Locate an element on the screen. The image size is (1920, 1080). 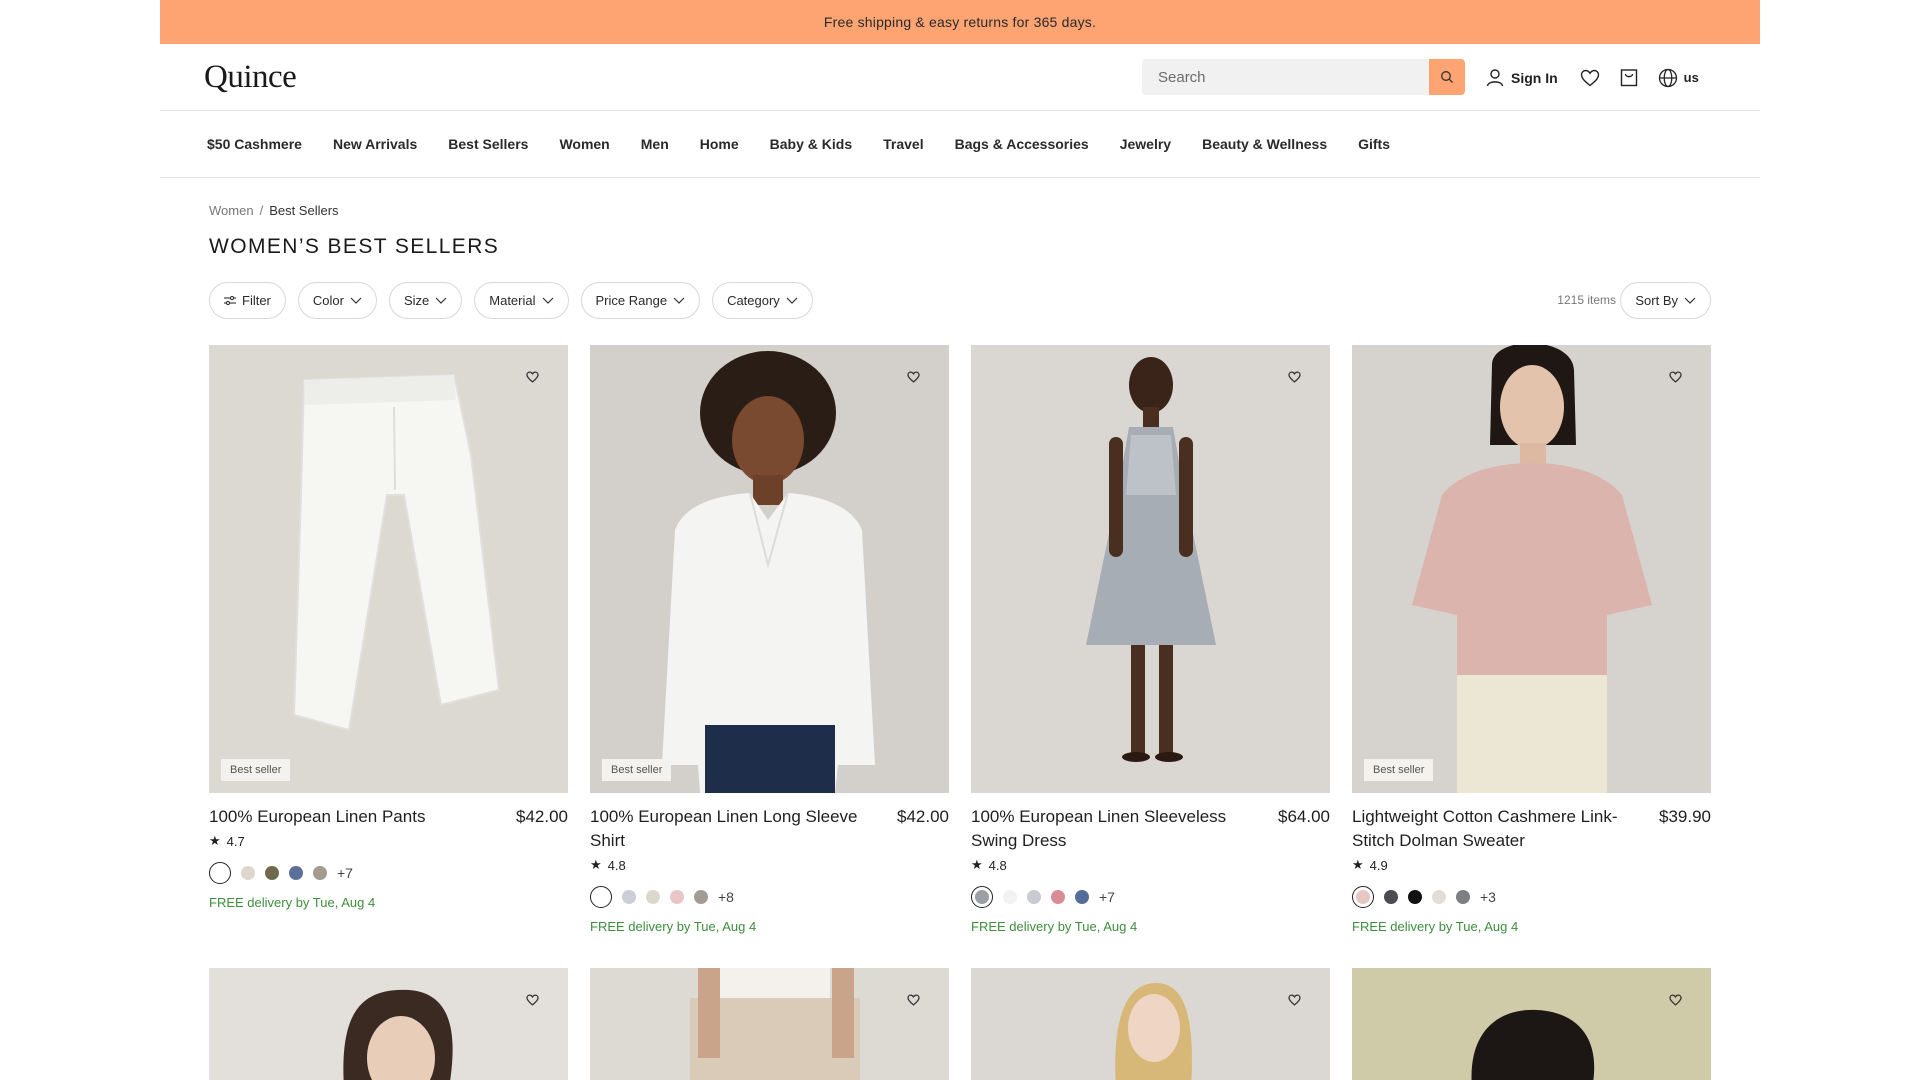
wishlist-button is located at coordinates (1590, 78).